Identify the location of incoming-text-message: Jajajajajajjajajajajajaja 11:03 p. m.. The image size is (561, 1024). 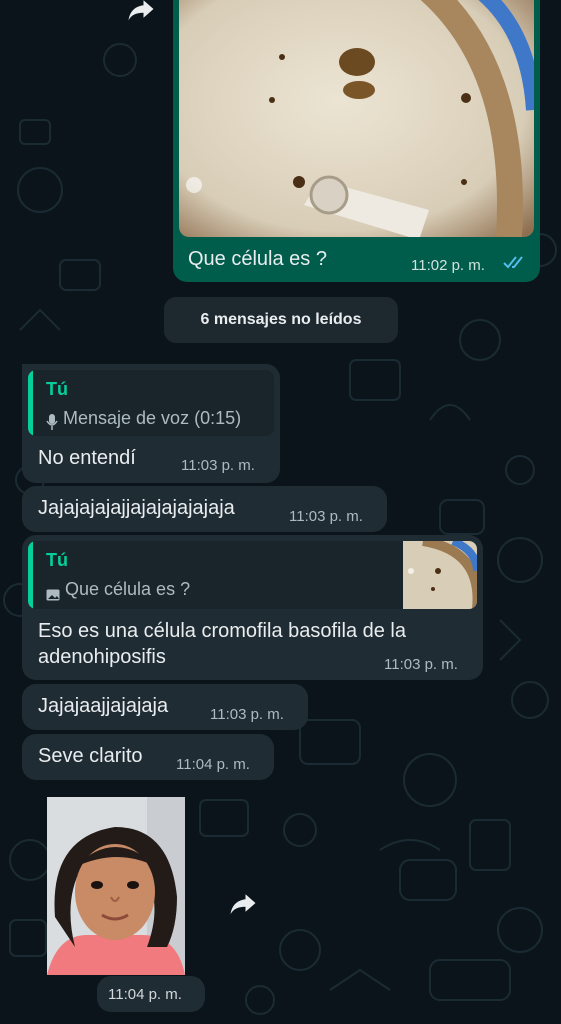
(204, 509).